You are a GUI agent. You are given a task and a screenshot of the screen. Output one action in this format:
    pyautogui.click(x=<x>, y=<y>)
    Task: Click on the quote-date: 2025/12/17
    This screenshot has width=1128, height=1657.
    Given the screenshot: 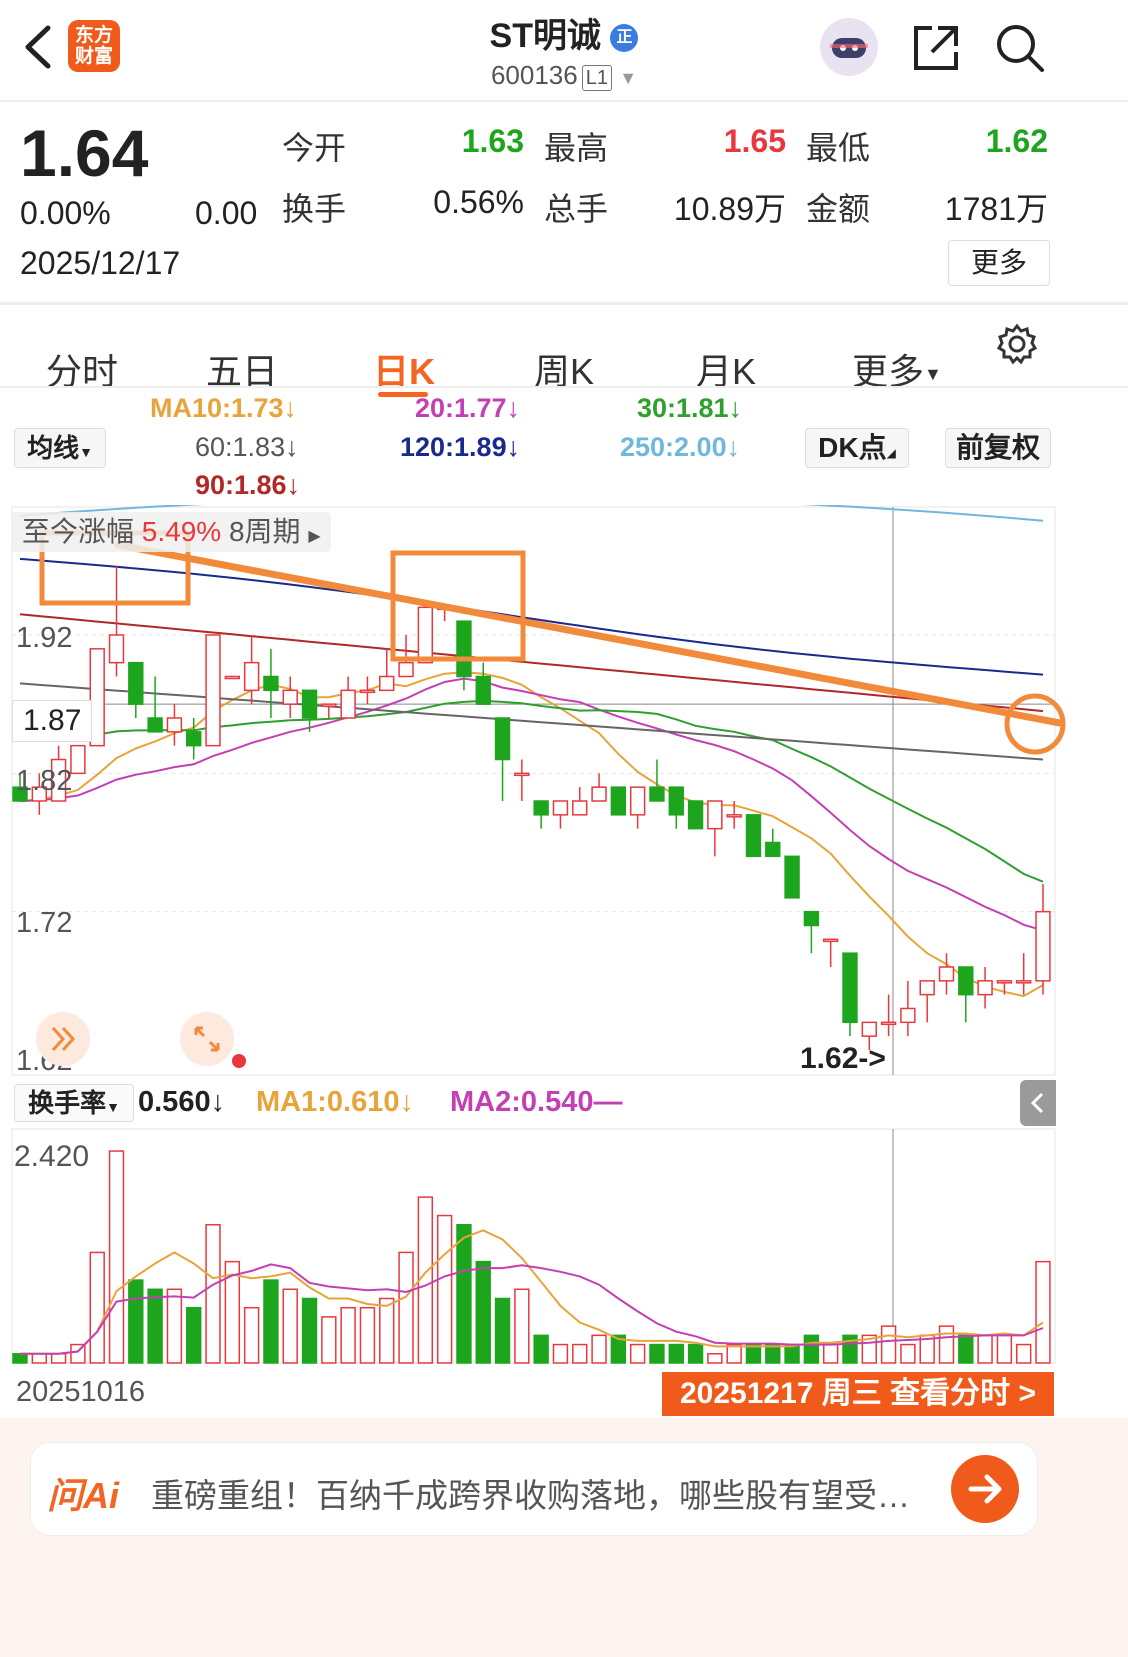 What is the action you would take?
    pyautogui.click(x=100, y=263)
    